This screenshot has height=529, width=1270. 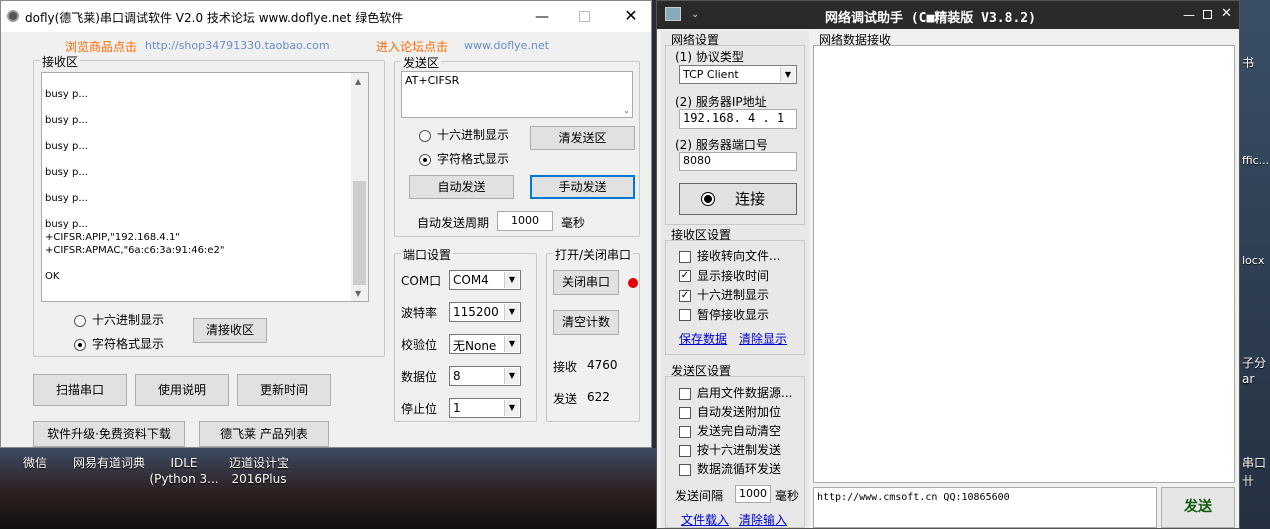 I want to click on scroll-down-icon: ▼, so click(x=358, y=293).